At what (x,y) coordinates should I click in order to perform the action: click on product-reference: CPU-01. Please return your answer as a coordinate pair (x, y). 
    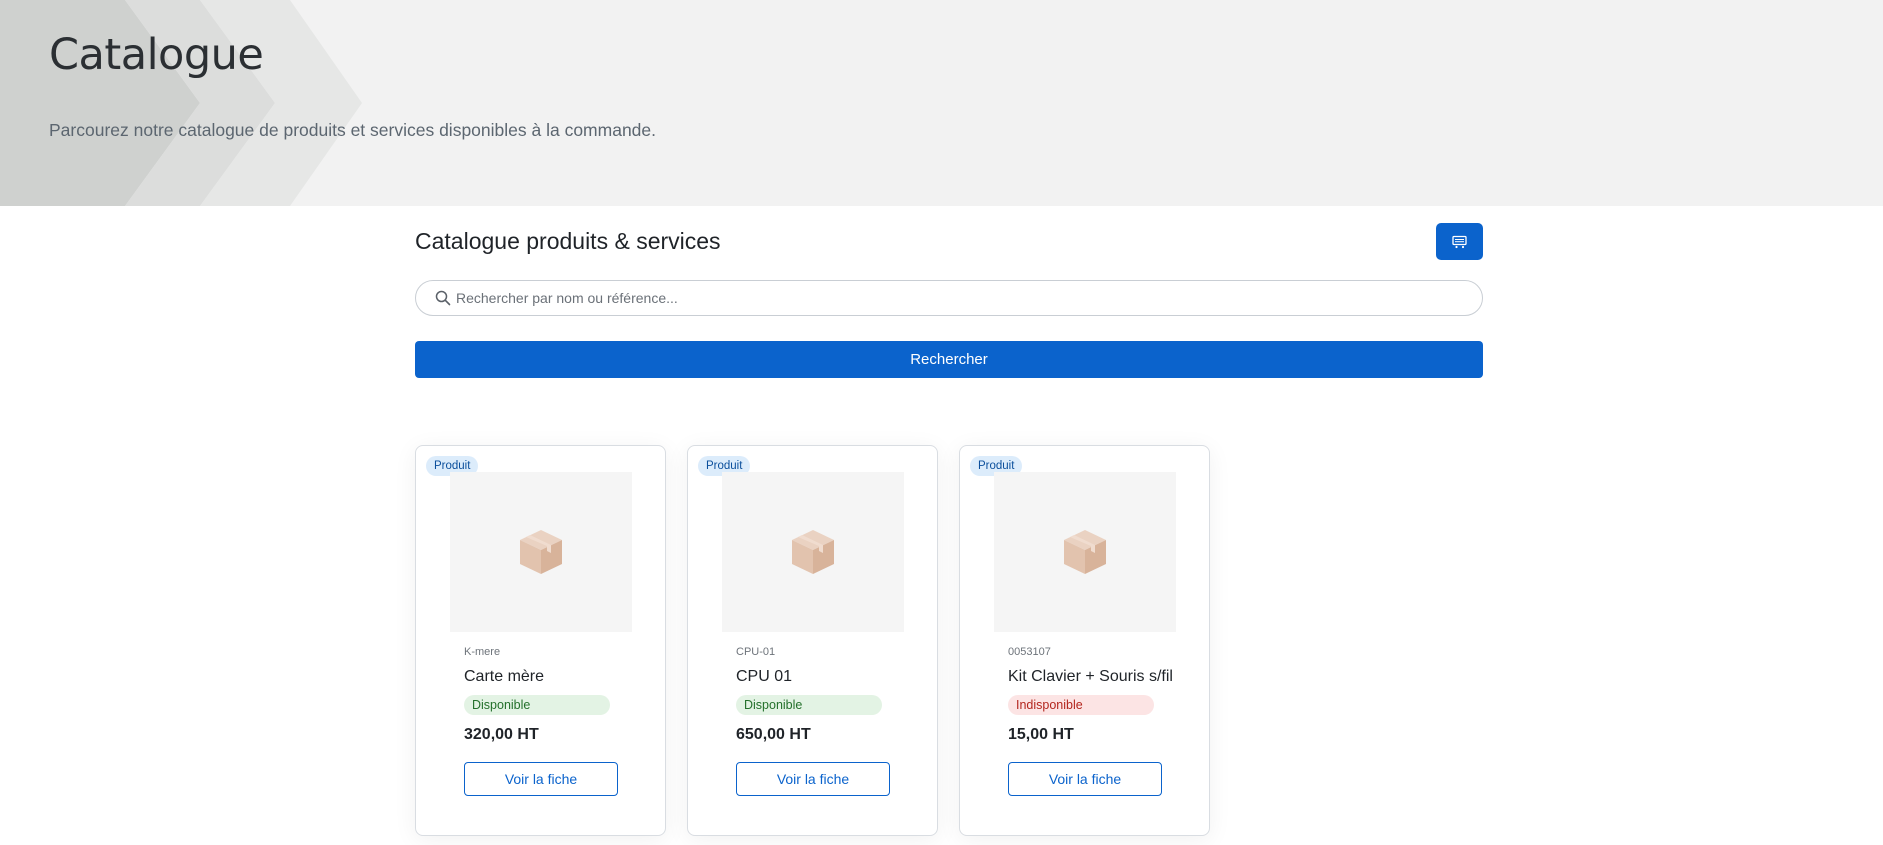
    Looking at the image, I should click on (756, 652).